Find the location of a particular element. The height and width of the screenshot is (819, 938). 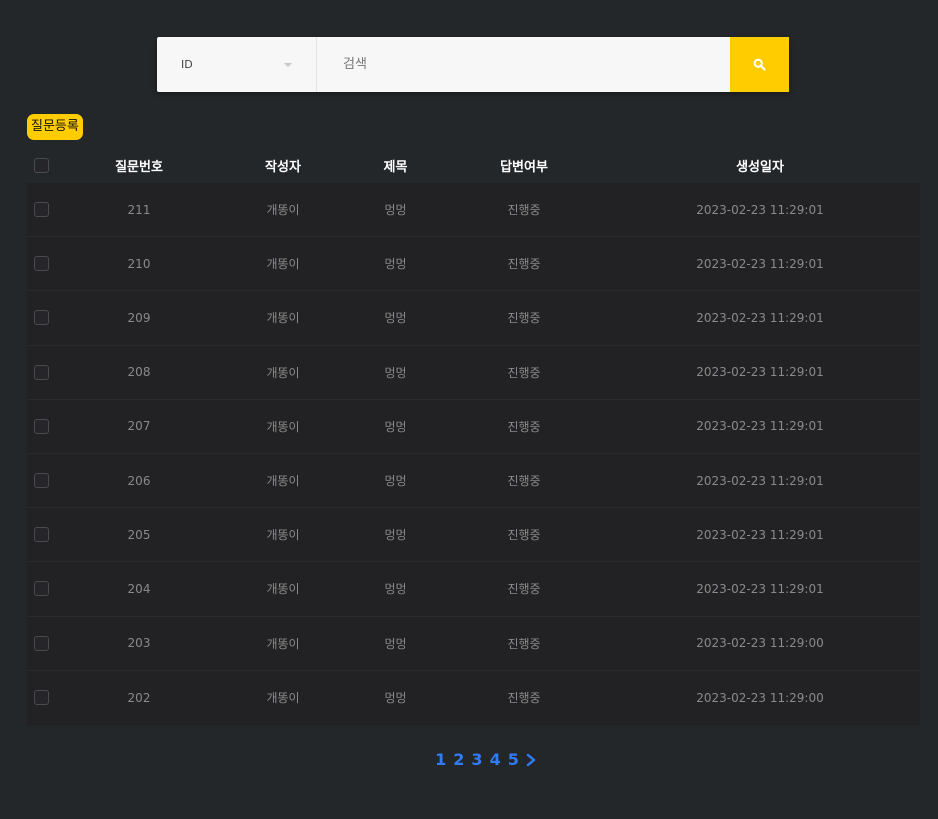

table-row: 208 개똥이 멍멍 진행중 2023-02-23 11:29:01 is located at coordinates (473, 373).